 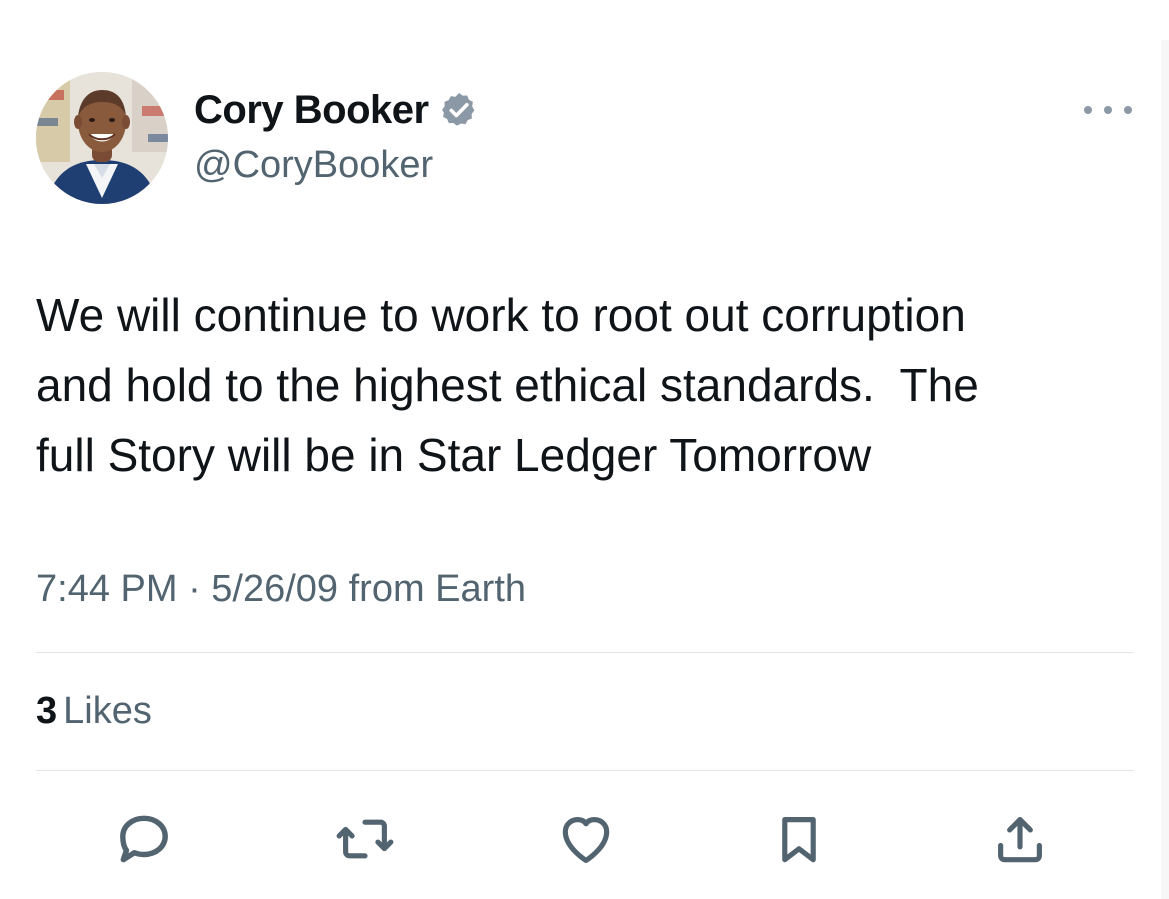 I want to click on reply-icon, so click(x=144, y=839).